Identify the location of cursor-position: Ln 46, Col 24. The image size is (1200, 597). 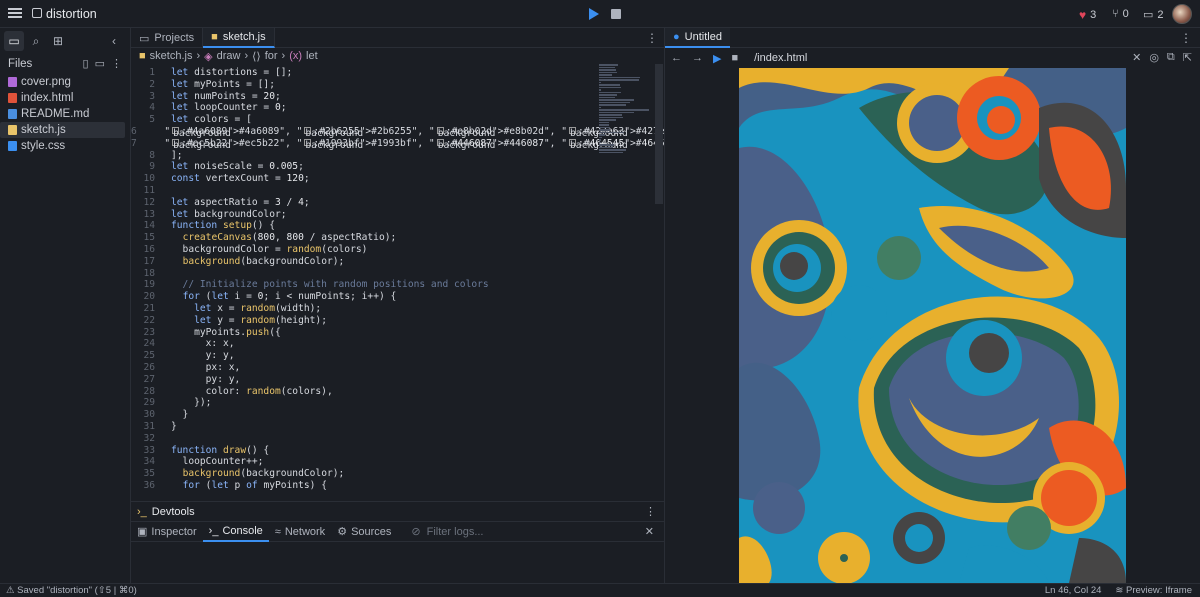
(1073, 590).